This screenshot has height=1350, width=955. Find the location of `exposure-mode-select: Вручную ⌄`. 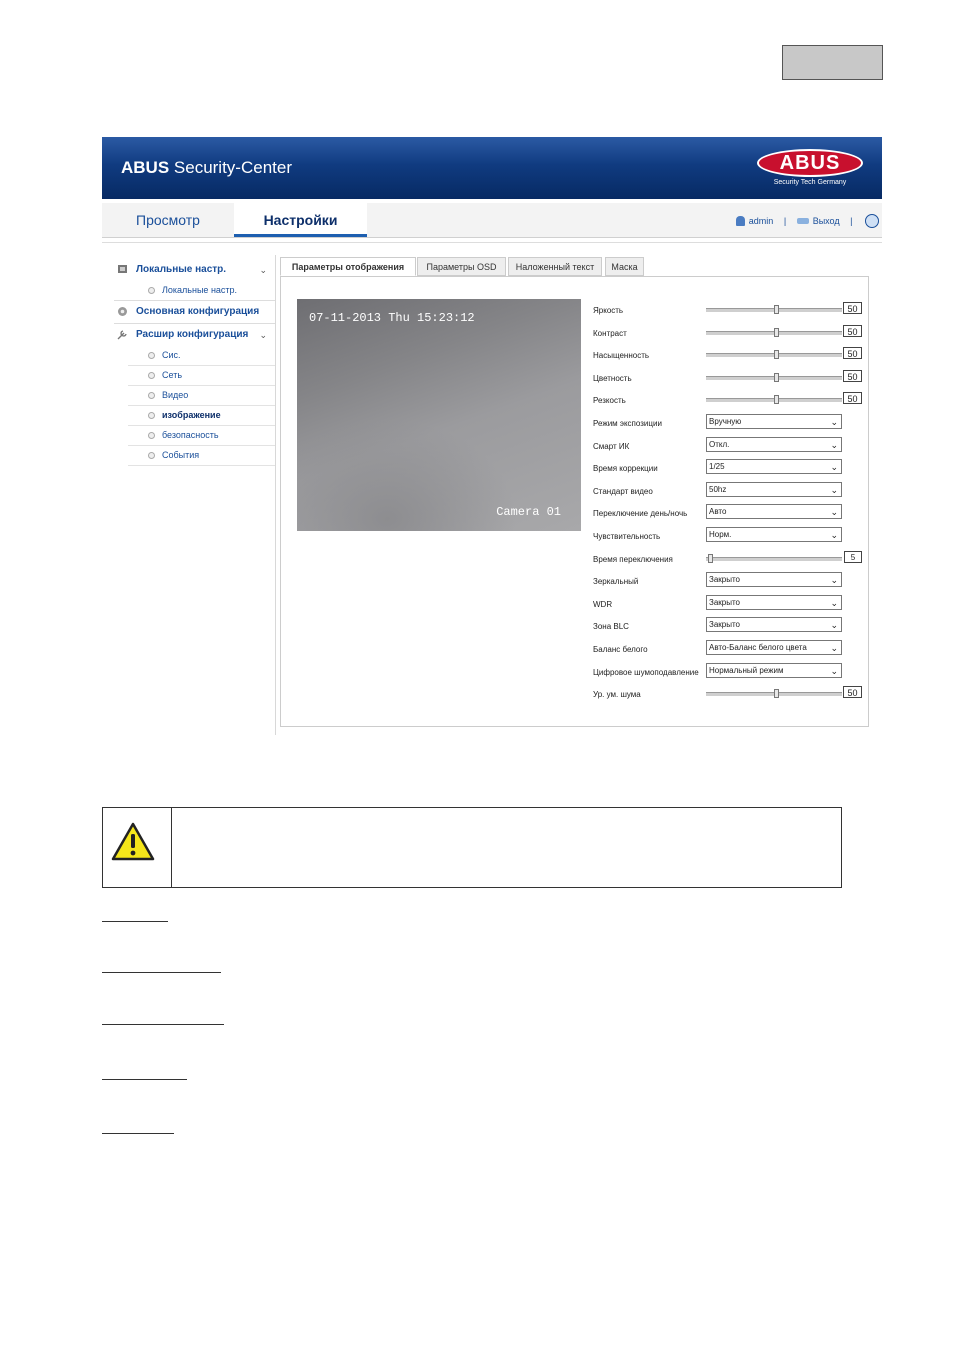

exposure-mode-select: Вручную ⌄ is located at coordinates (774, 421).